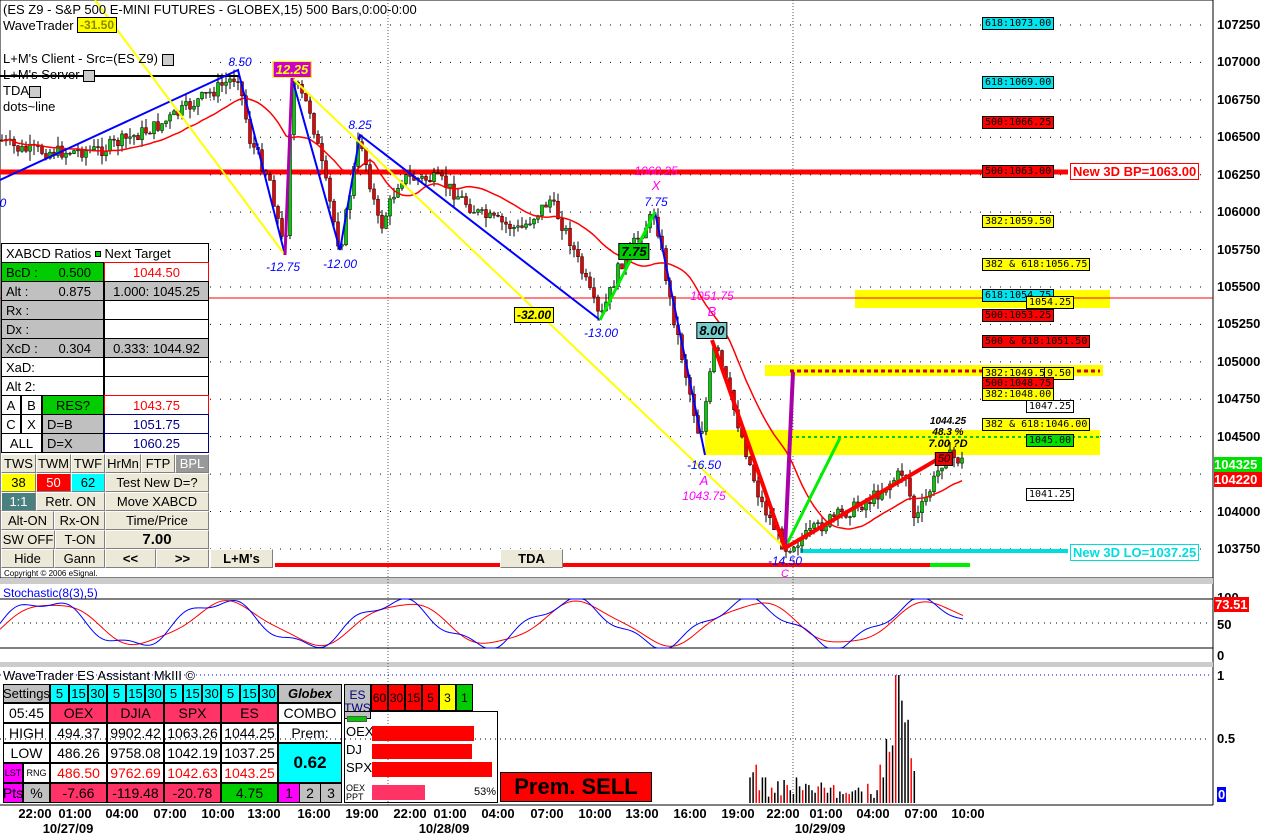 Image resolution: width=1262 pixels, height=837 pixels. I want to click on ratio-row-label: BcD : 0.500, so click(52, 272).